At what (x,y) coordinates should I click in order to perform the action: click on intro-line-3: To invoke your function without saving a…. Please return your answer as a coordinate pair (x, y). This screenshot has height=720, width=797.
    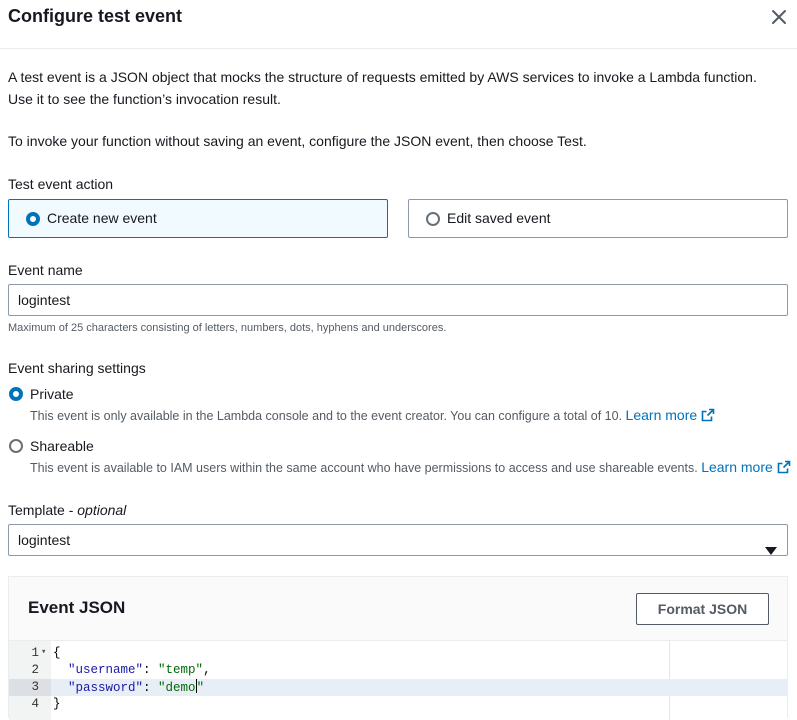
    Looking at the image, I should click on (297, 141).